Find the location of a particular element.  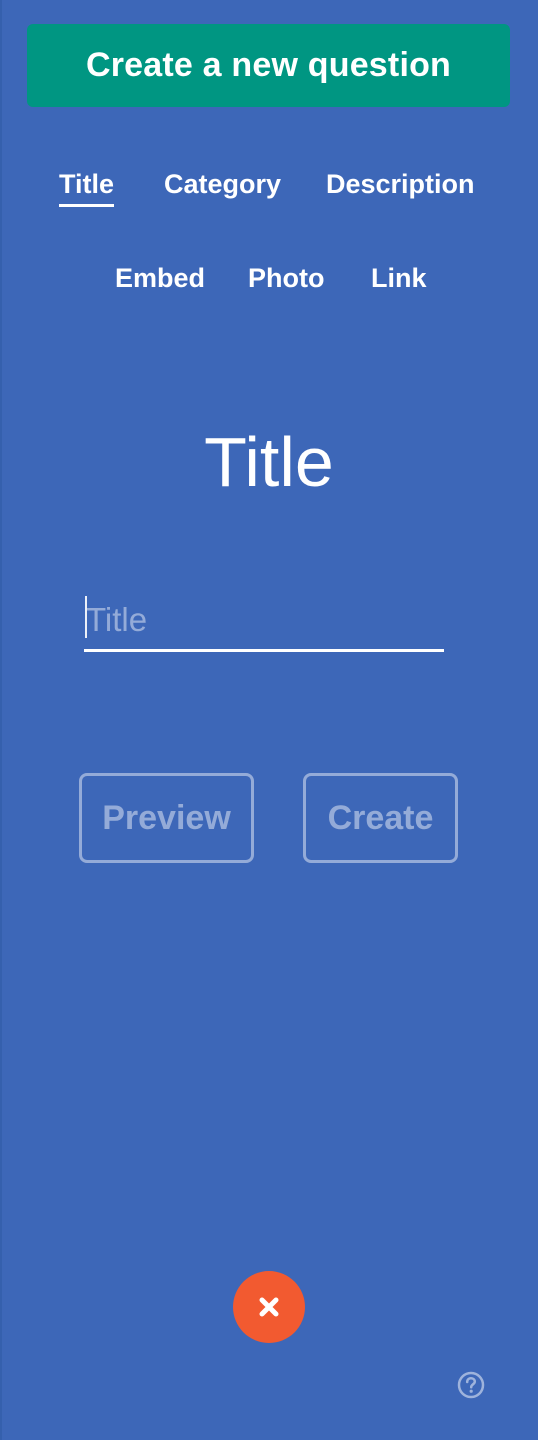

create-button: Create is located at coordinates (380, 818).